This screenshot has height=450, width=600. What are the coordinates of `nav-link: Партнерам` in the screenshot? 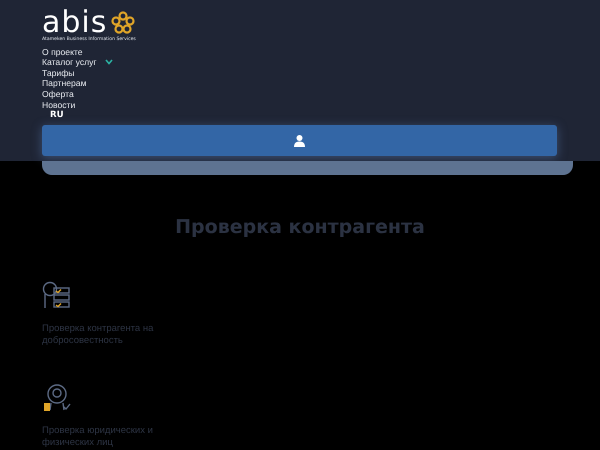 It's located at (64, 83).